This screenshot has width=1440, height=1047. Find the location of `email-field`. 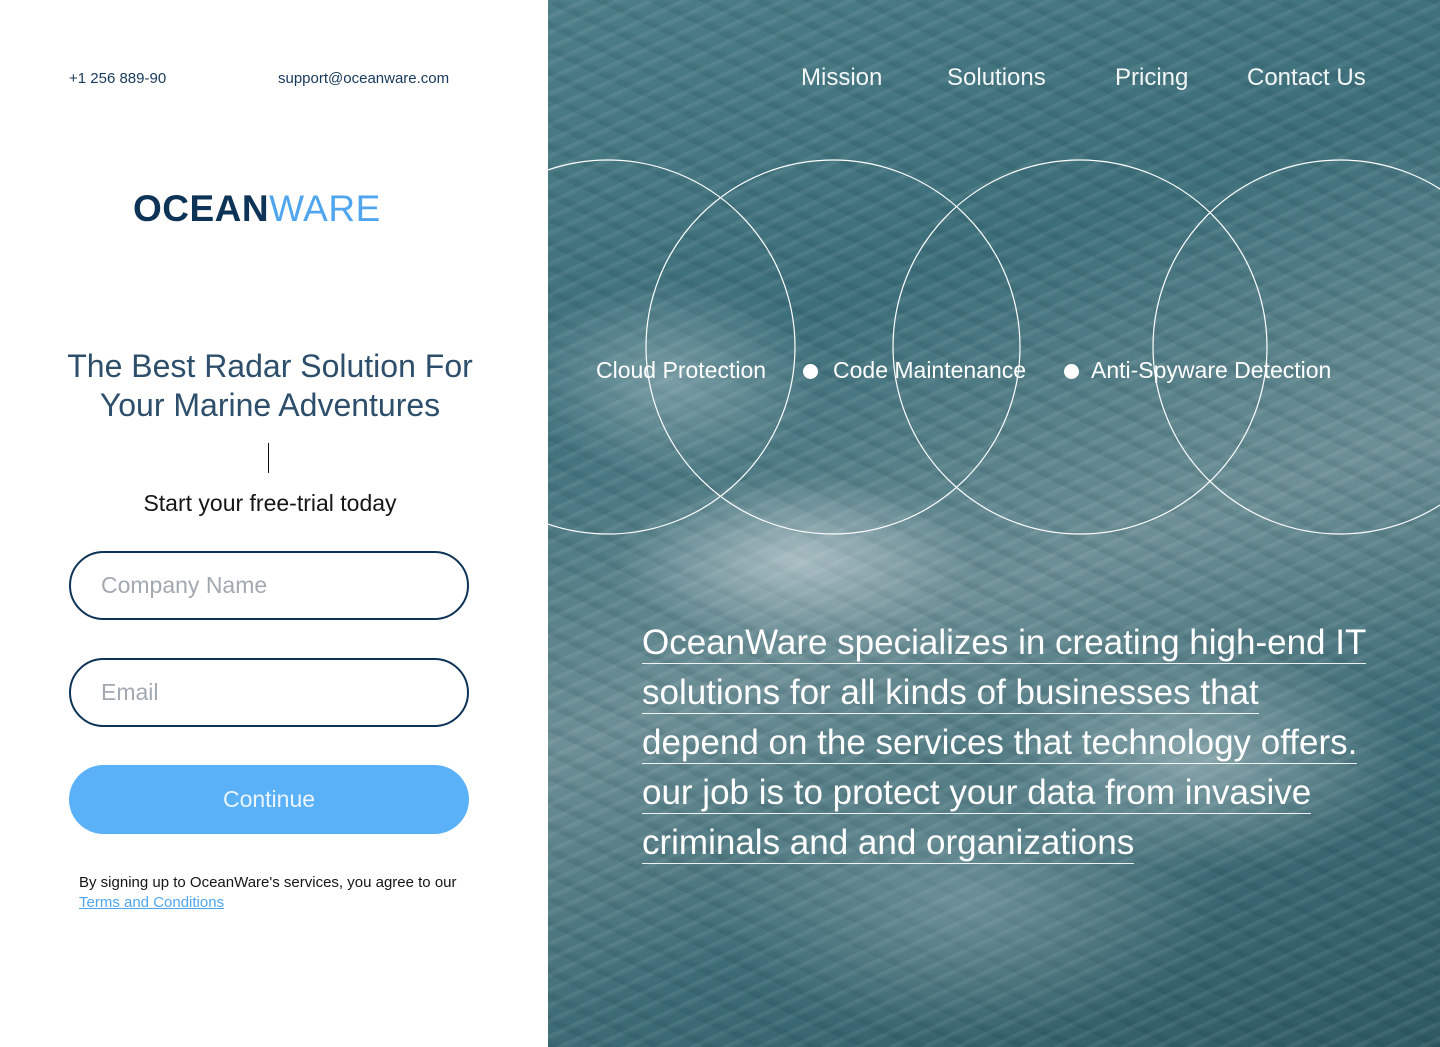

email-field is located at coordinates (269, 692).